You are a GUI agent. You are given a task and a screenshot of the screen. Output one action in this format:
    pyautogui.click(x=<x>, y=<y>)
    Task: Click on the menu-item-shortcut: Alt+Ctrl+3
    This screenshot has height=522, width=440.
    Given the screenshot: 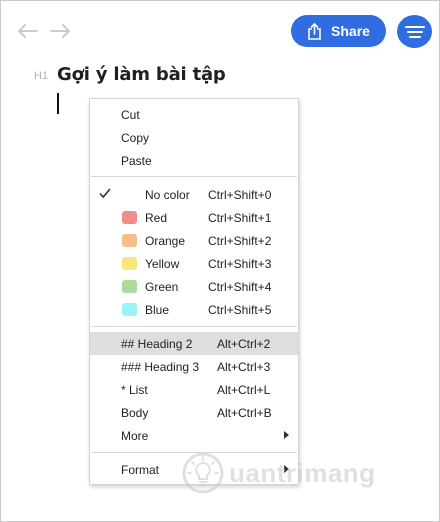 What is the action you would take?
    pyautogui.click(x=244, y=367)
    